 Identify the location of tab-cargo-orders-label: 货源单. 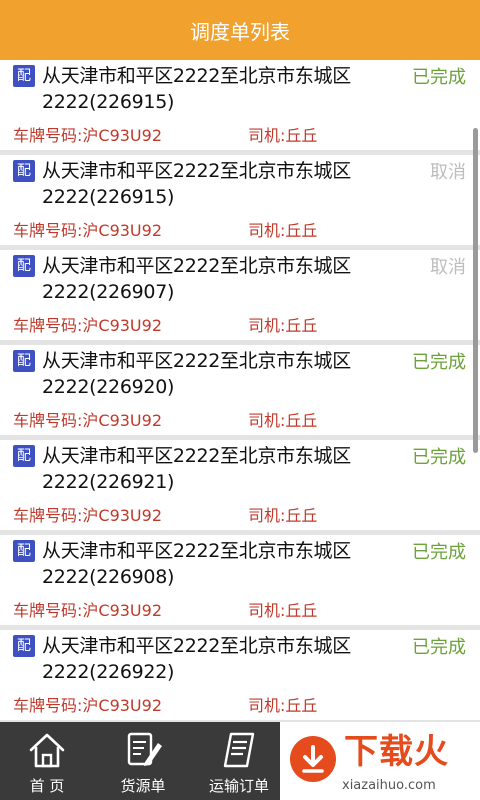
(143, 786).